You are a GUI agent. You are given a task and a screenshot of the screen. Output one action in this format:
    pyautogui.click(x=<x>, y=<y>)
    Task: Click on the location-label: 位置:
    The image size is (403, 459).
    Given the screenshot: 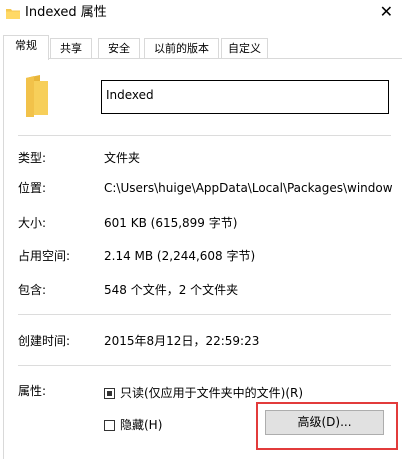 What is the action you would take?
    pyautogui.click(x=32, y=188)
    